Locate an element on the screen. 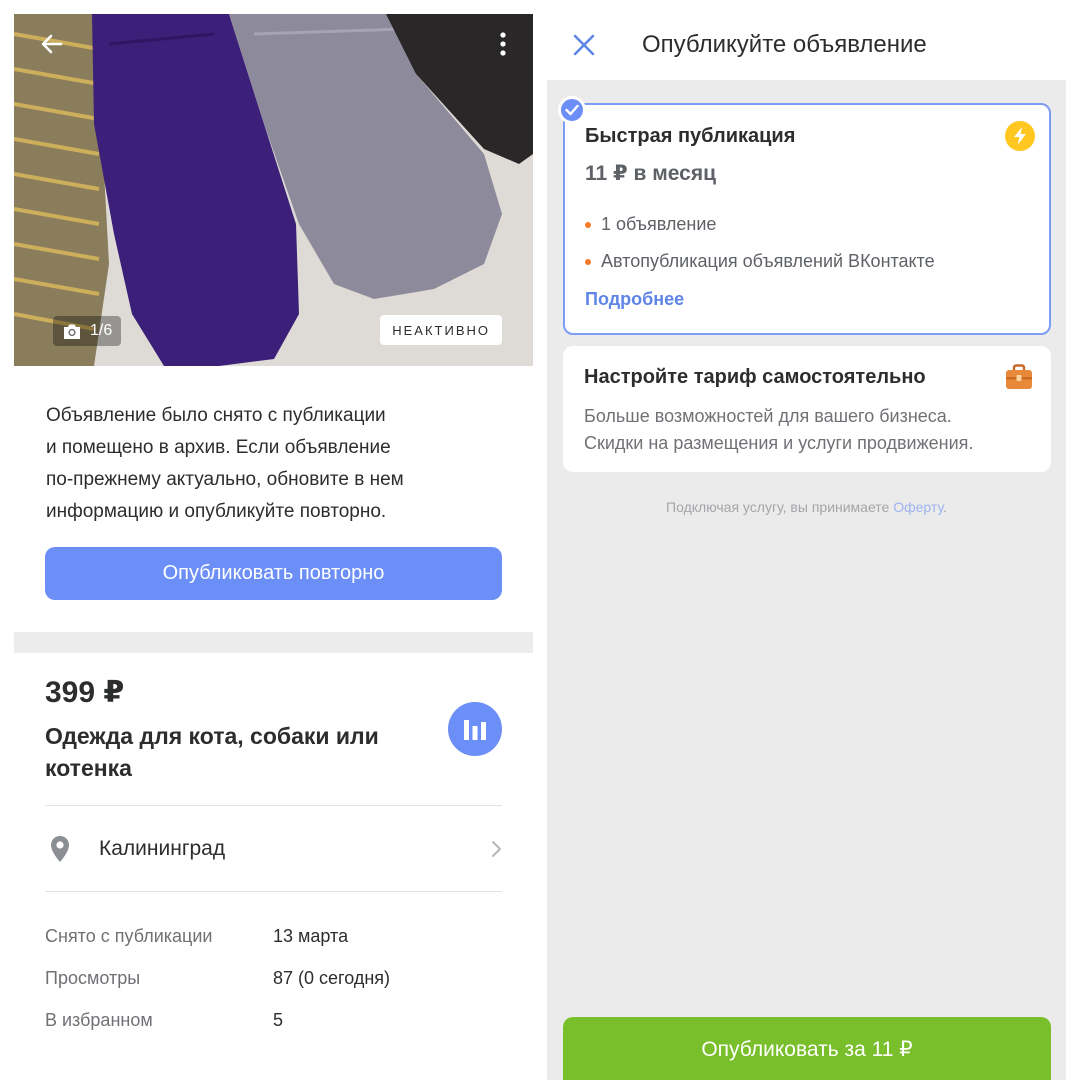  section-divider is located at coordinates (273, 642).